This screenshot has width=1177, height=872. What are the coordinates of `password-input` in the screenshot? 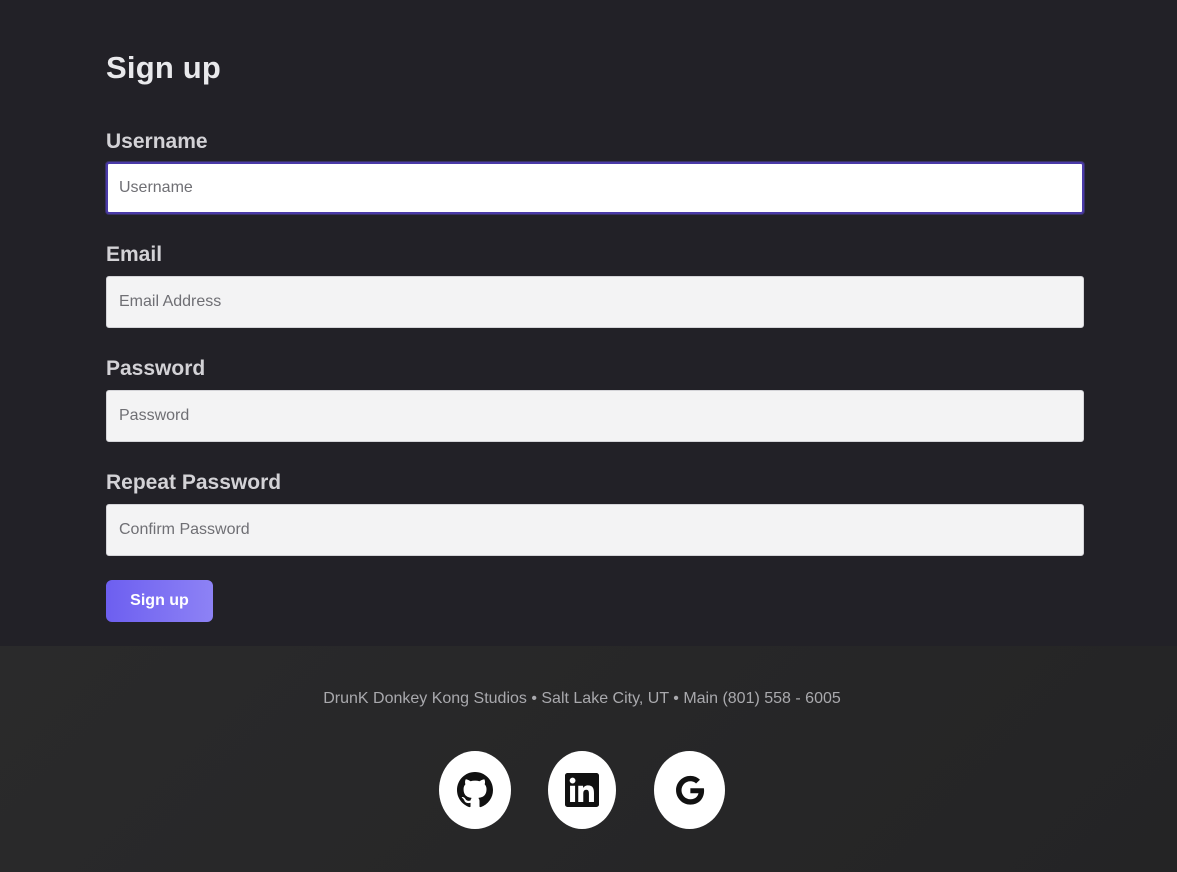 It's located at (595, 416).